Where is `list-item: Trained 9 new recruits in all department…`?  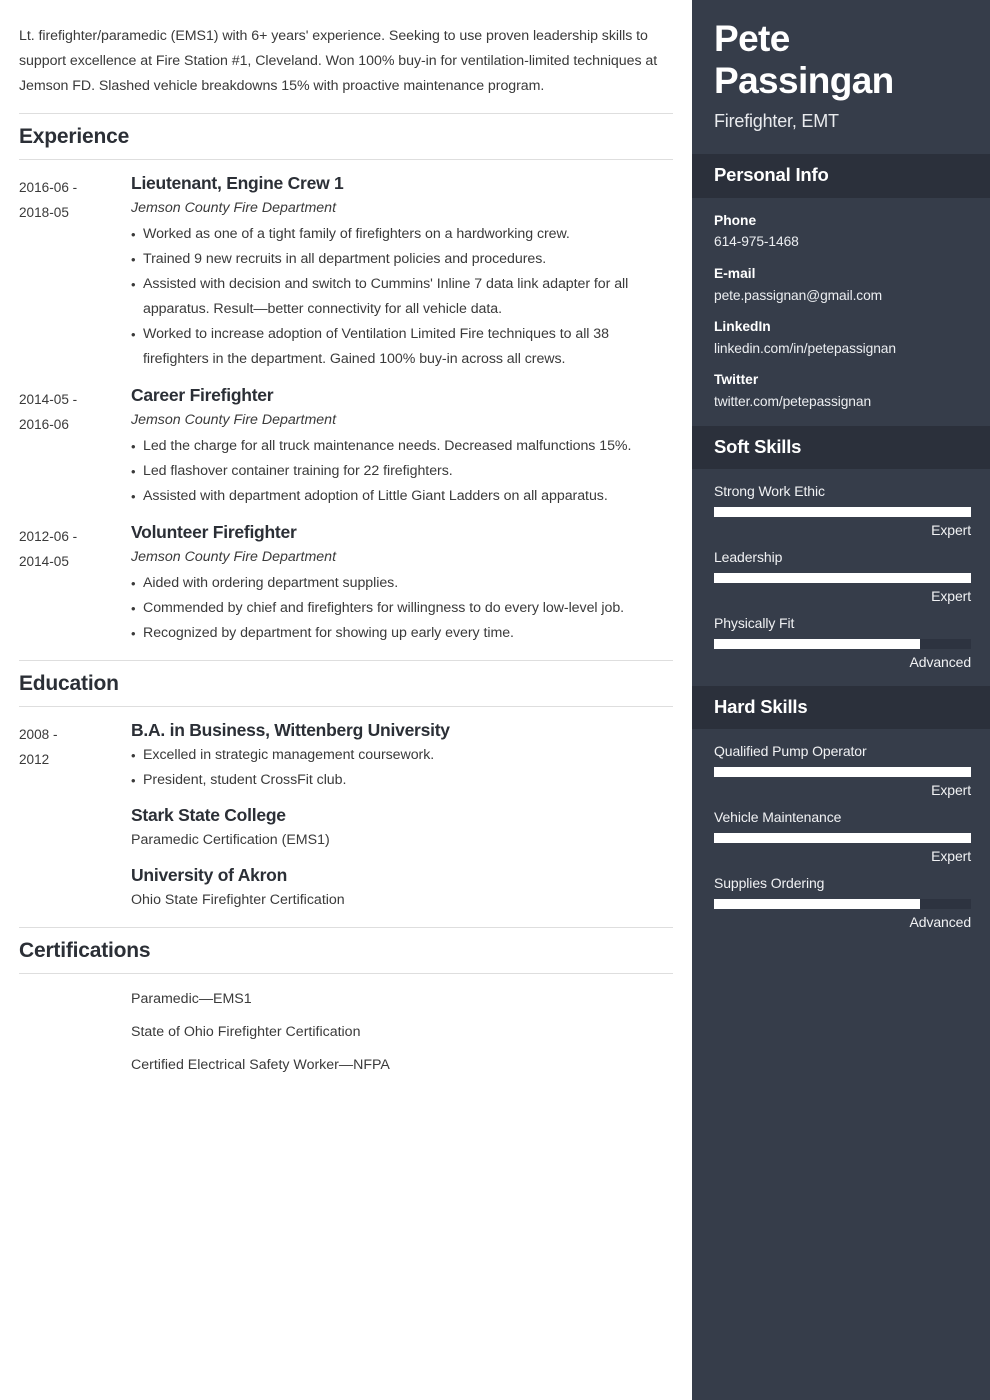 list-item: Trained 9 new recruits in all department… is located at coordinates (399, 259).